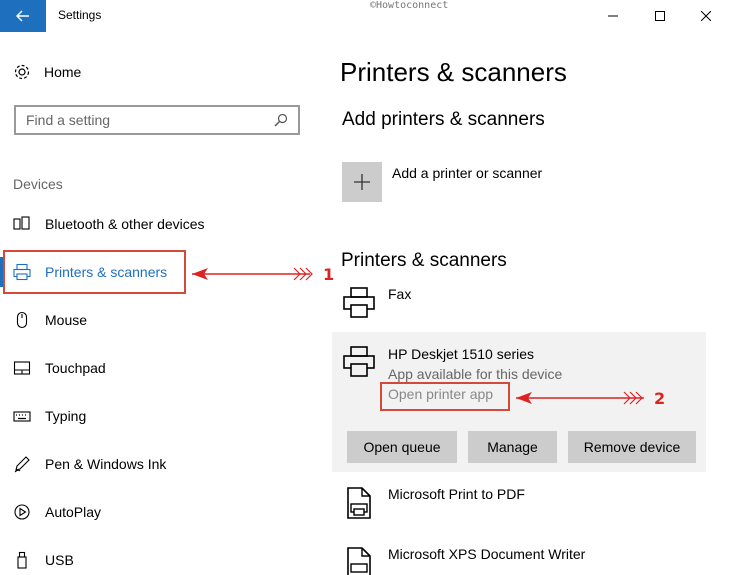  Describe the element at coordinates (66, 416) in the screenshot. I see `sidebar-item-label: Typing` at that location.